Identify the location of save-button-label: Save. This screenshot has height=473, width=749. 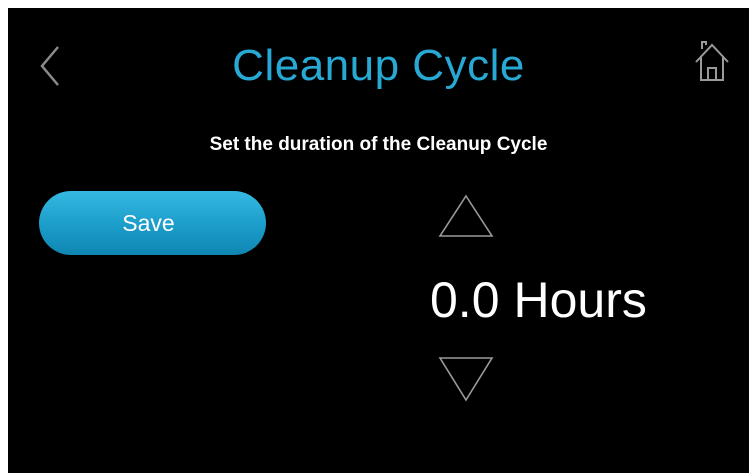
(148, 223).